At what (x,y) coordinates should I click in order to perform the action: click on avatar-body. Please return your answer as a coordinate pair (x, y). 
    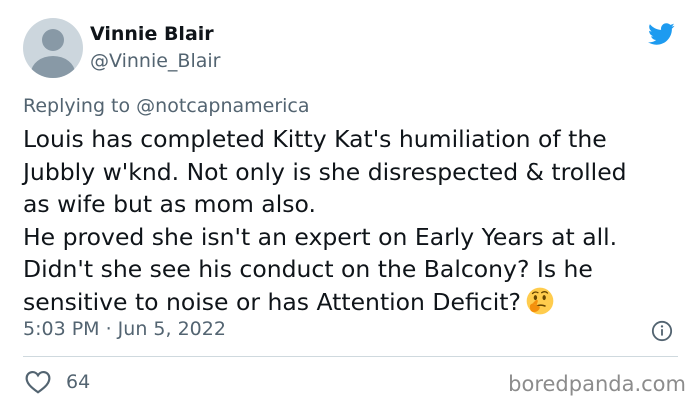
    Looking at the image, I should click on (53, 67).